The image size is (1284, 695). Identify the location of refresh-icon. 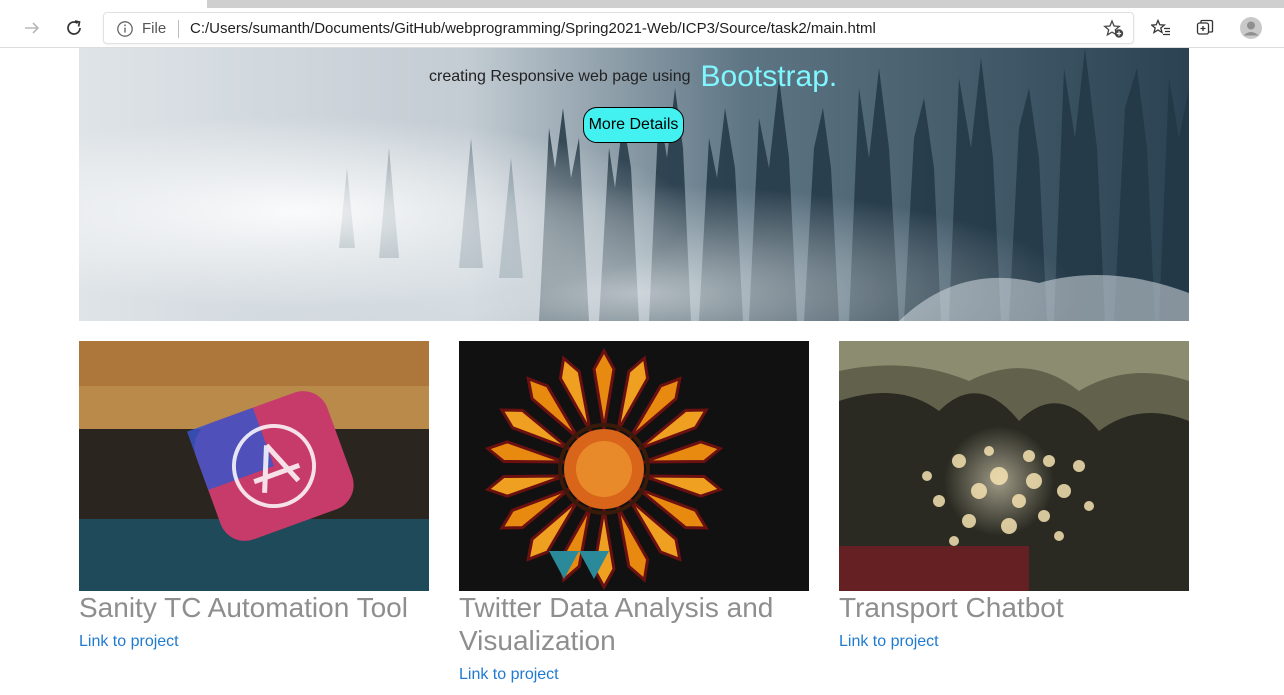
(74, 27).